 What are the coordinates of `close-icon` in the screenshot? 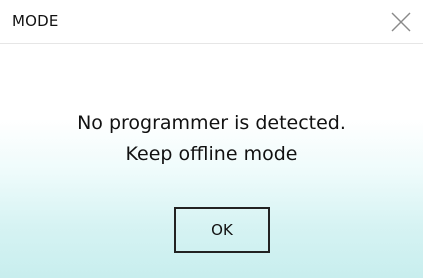 It's located at (401, 22).